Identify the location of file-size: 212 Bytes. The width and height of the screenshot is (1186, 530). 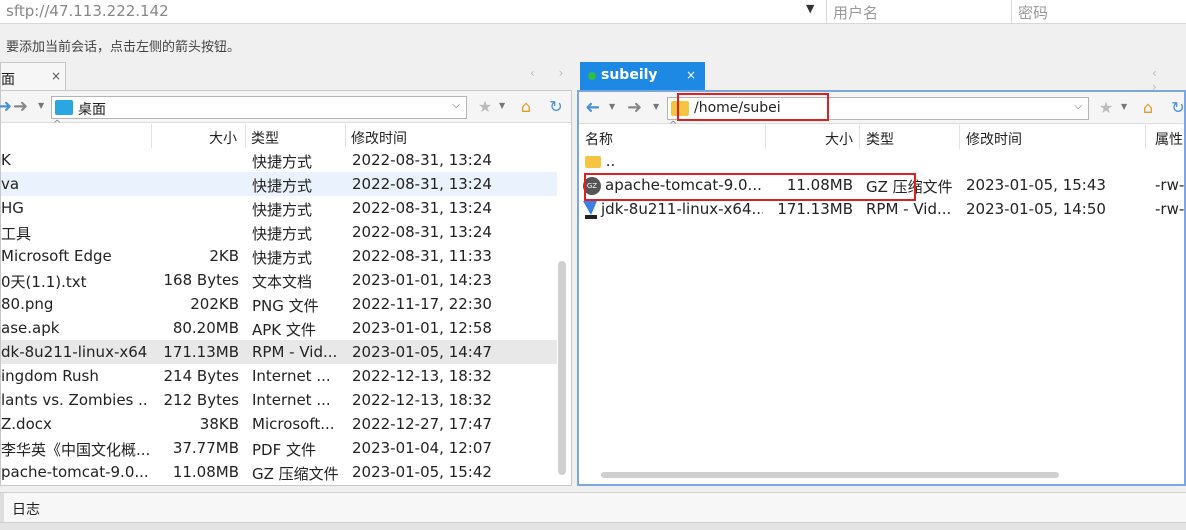
(201, 400).